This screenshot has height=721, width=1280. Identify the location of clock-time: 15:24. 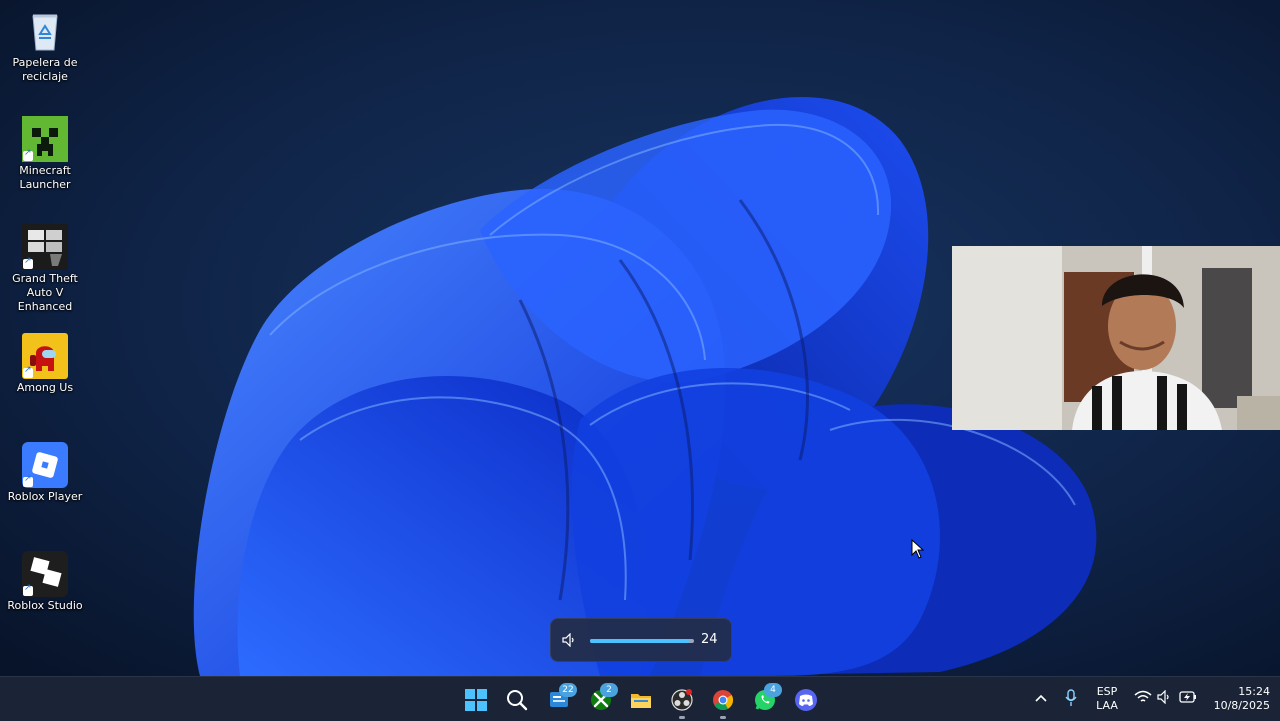
(1254, 691).